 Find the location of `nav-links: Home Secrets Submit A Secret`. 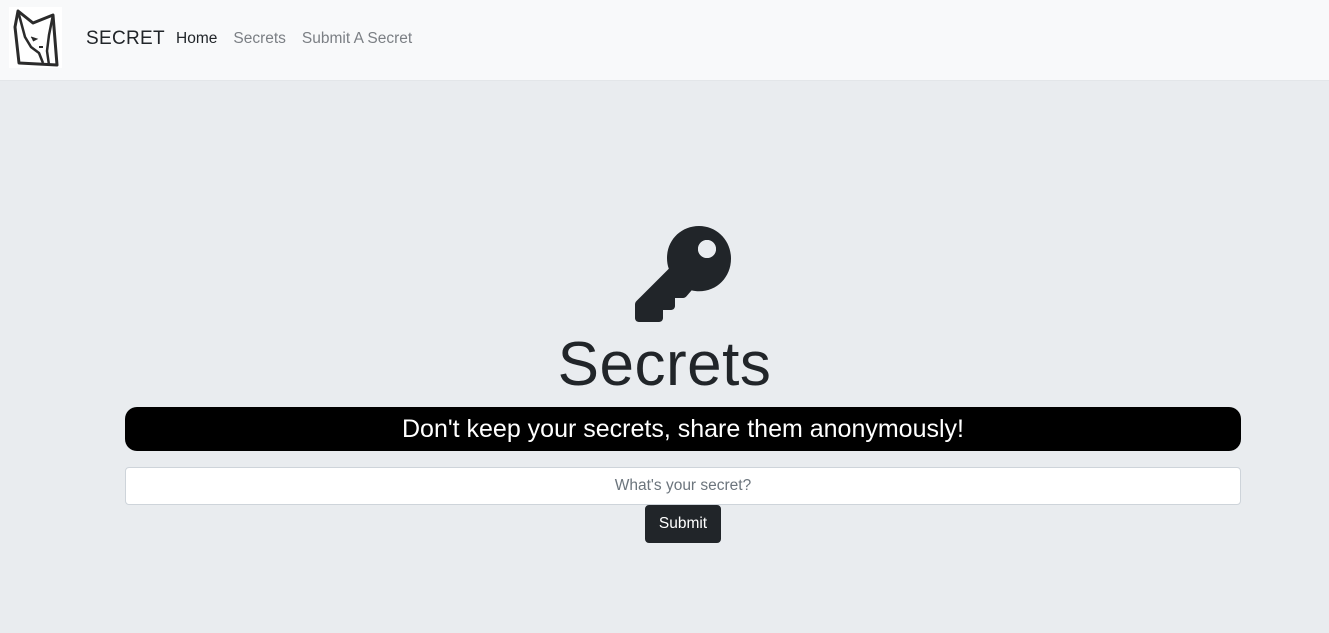

nav-links: Home Secrets Submit A Secret is located at coordinates (302, 39).